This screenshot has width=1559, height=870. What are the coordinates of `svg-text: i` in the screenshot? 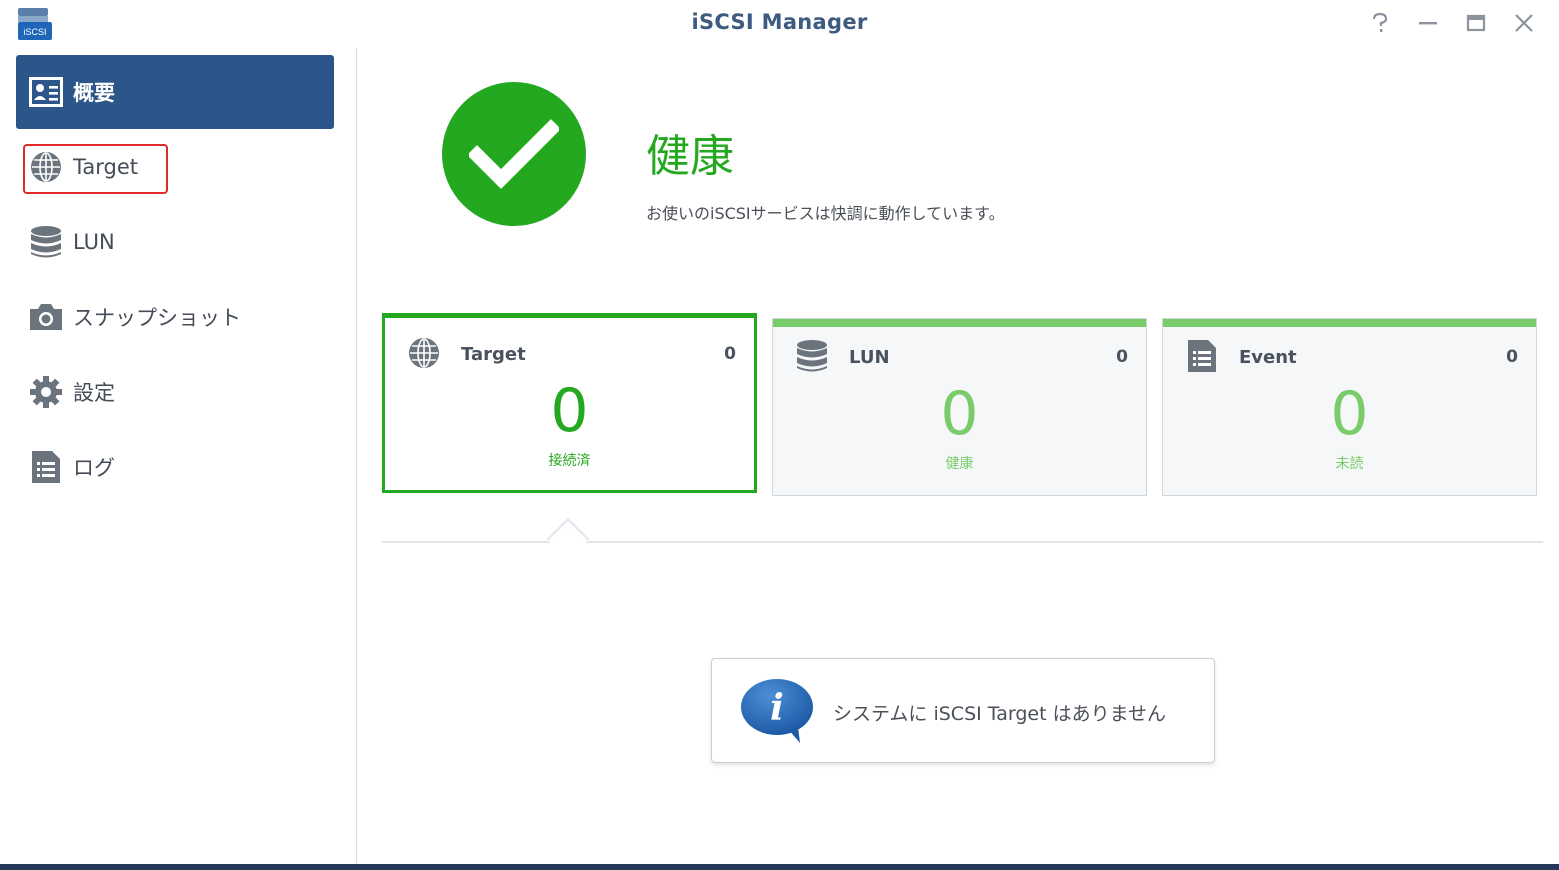 It's located at (777, 708).